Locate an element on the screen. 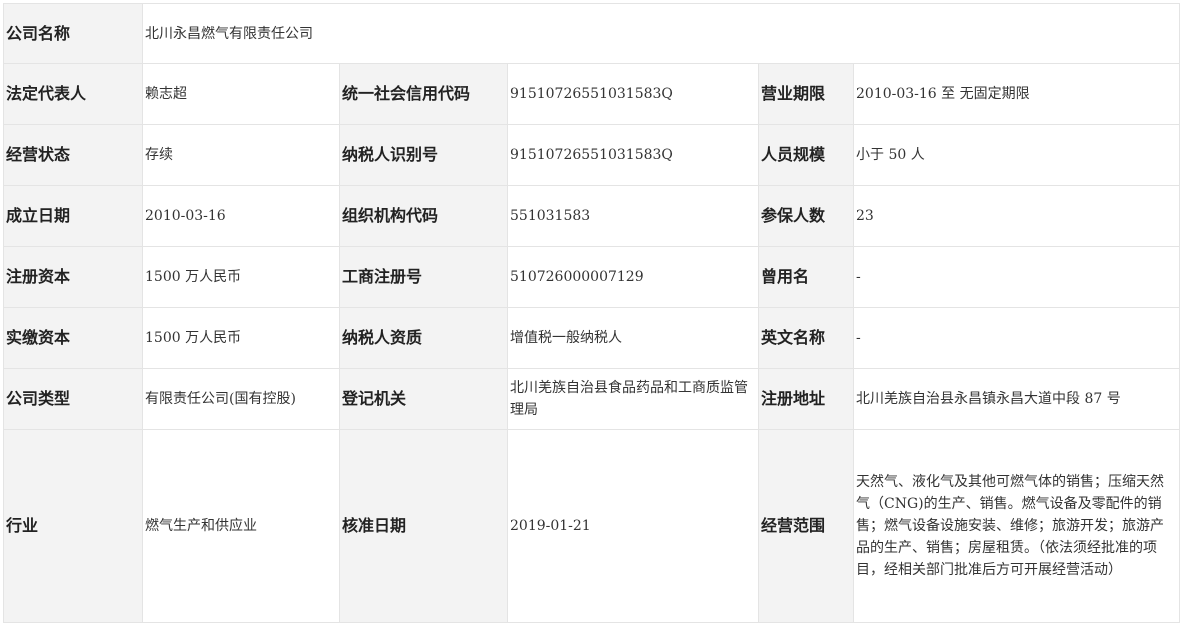 The image size is (1182, 631). business-term-label: 营业期限 is located at coordinates (806, 94).